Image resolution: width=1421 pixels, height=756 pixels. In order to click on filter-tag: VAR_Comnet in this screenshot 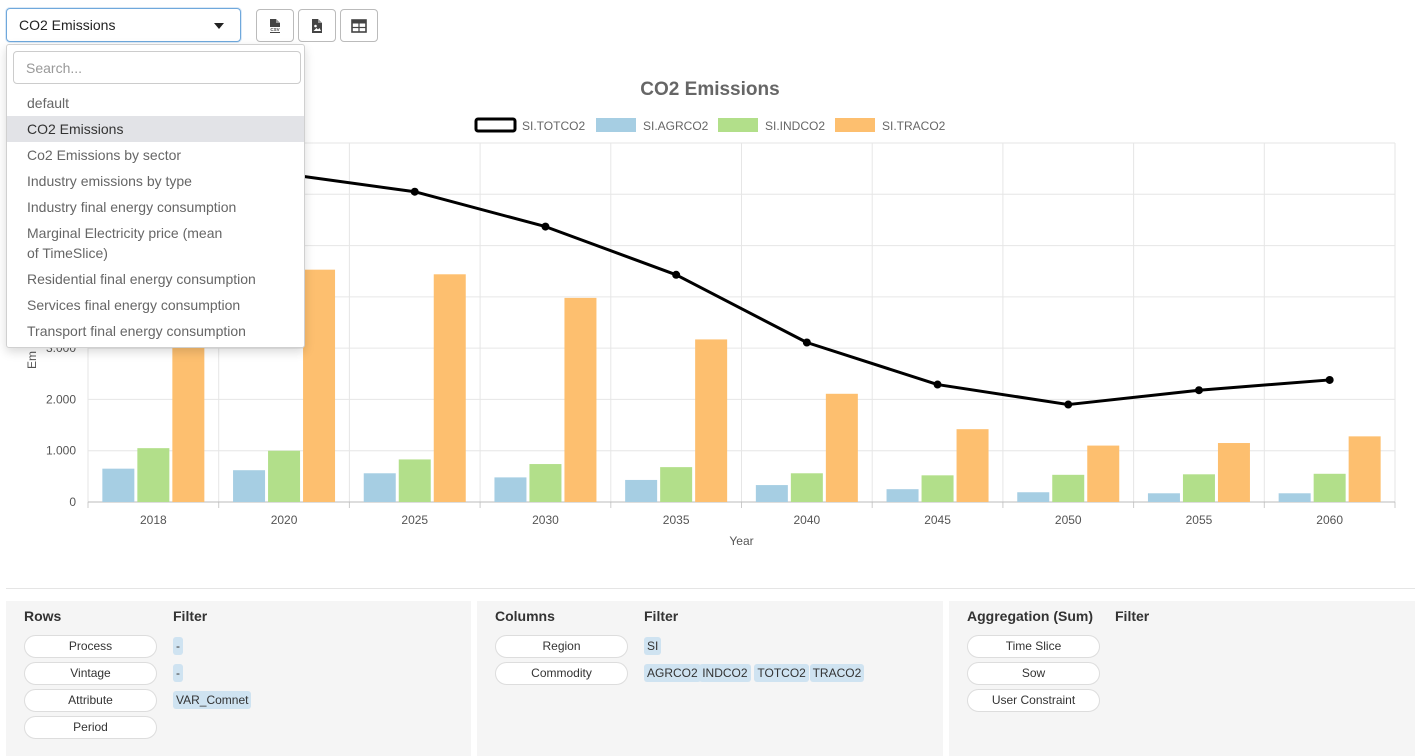, I will do `click(212, 700)`.